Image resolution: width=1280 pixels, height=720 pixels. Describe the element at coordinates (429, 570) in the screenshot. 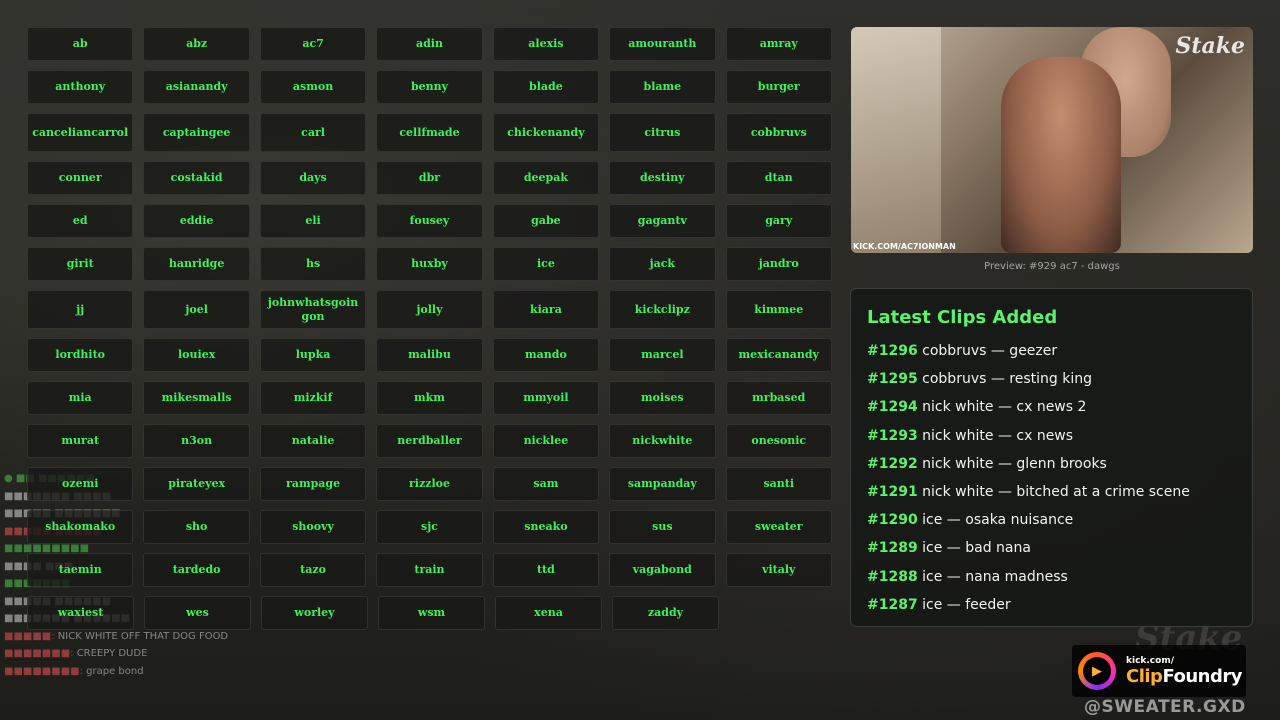

I see `clipper-button-train: train` at that location.